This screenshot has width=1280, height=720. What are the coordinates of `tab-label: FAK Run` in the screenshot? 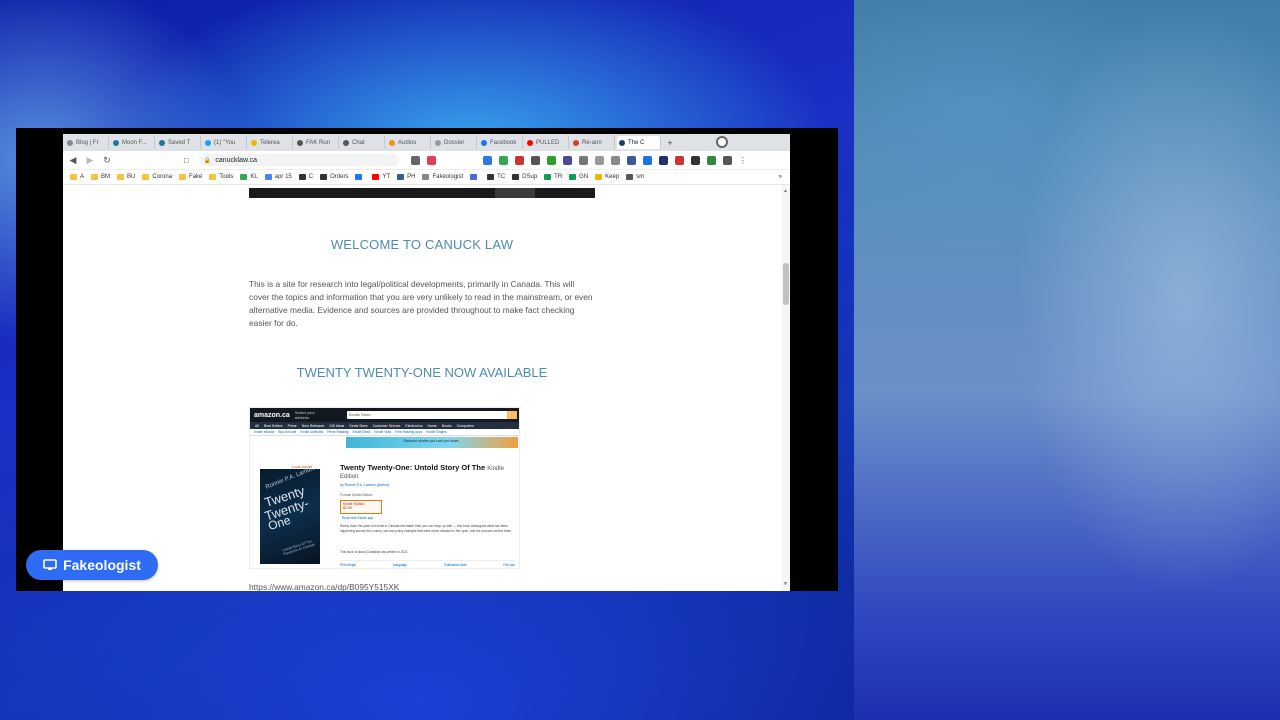 It's located at (318, 142).